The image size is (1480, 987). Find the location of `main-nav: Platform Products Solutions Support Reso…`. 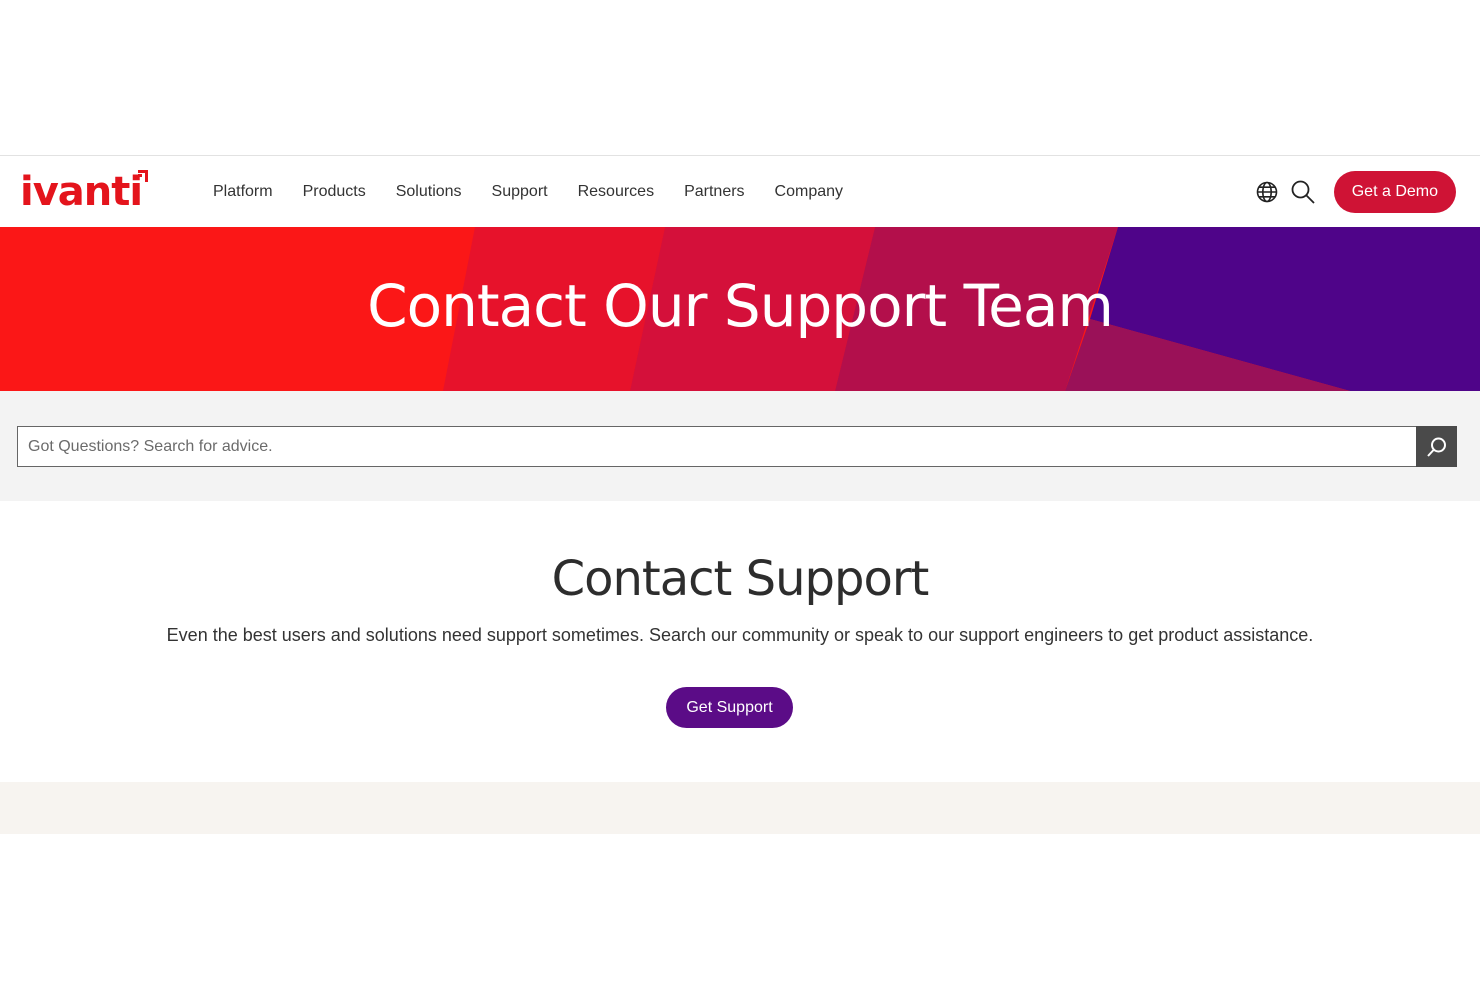

main-nav: Platform Products Solutions Support Reso… is located at coordinates (528, 192).